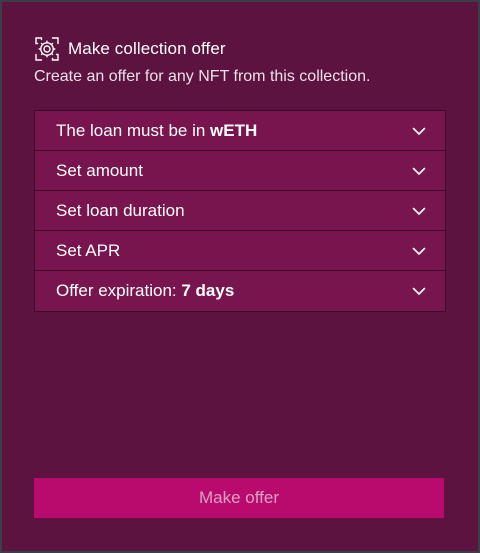  I want to click on accordion-item-label: Offer expiration: 7 days, so click(145, 290).